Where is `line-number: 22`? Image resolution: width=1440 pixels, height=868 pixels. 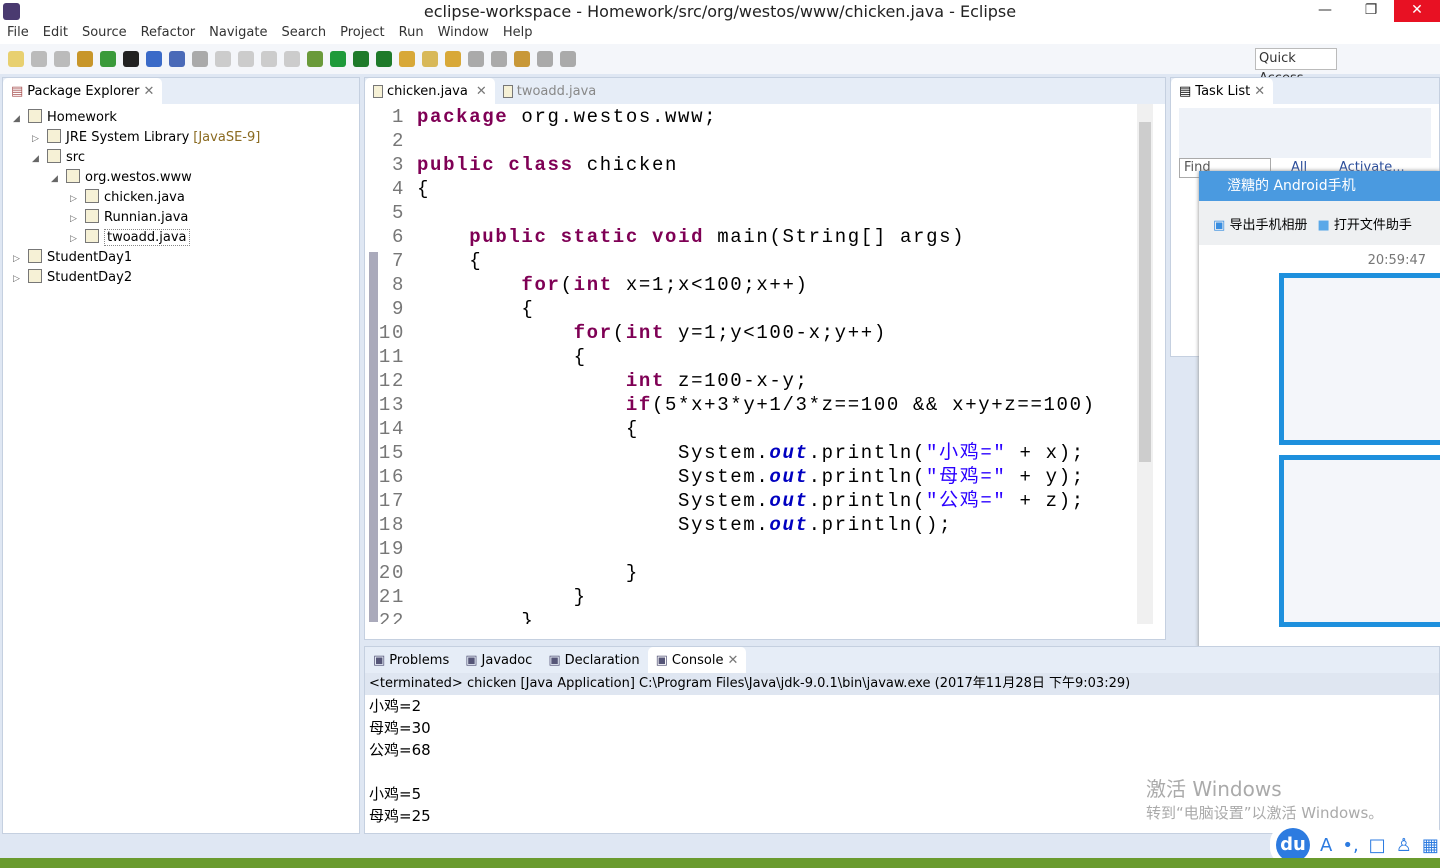 line-number: 22 is located at coordinates (391, 617).